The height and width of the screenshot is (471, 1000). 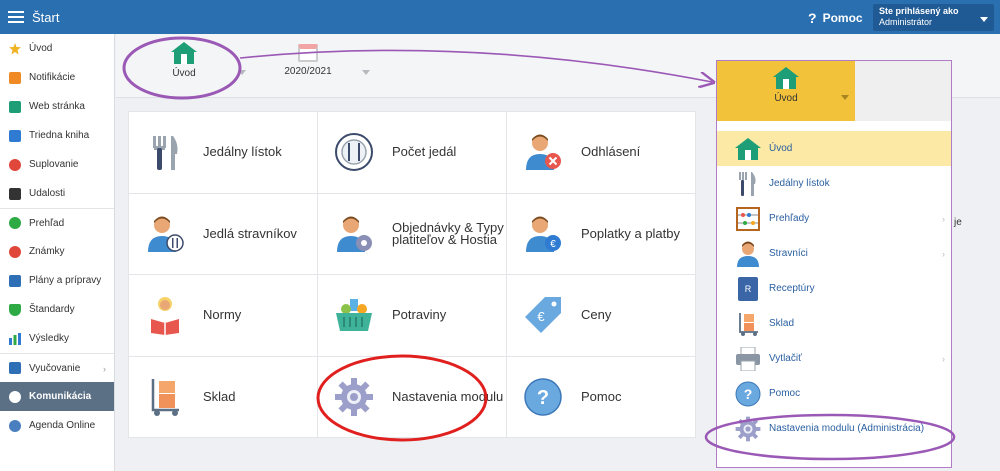 I want to click on sidebar-item-label: Agenda Online, so click(x=62, y=425).